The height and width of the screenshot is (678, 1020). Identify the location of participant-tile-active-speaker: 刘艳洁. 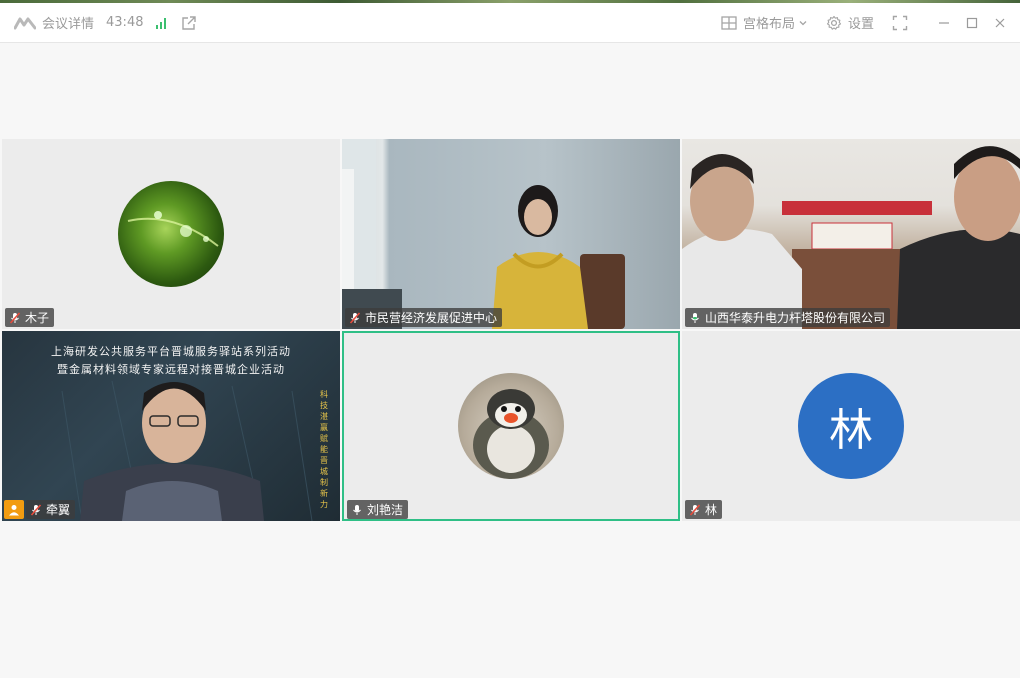
(511, 426).